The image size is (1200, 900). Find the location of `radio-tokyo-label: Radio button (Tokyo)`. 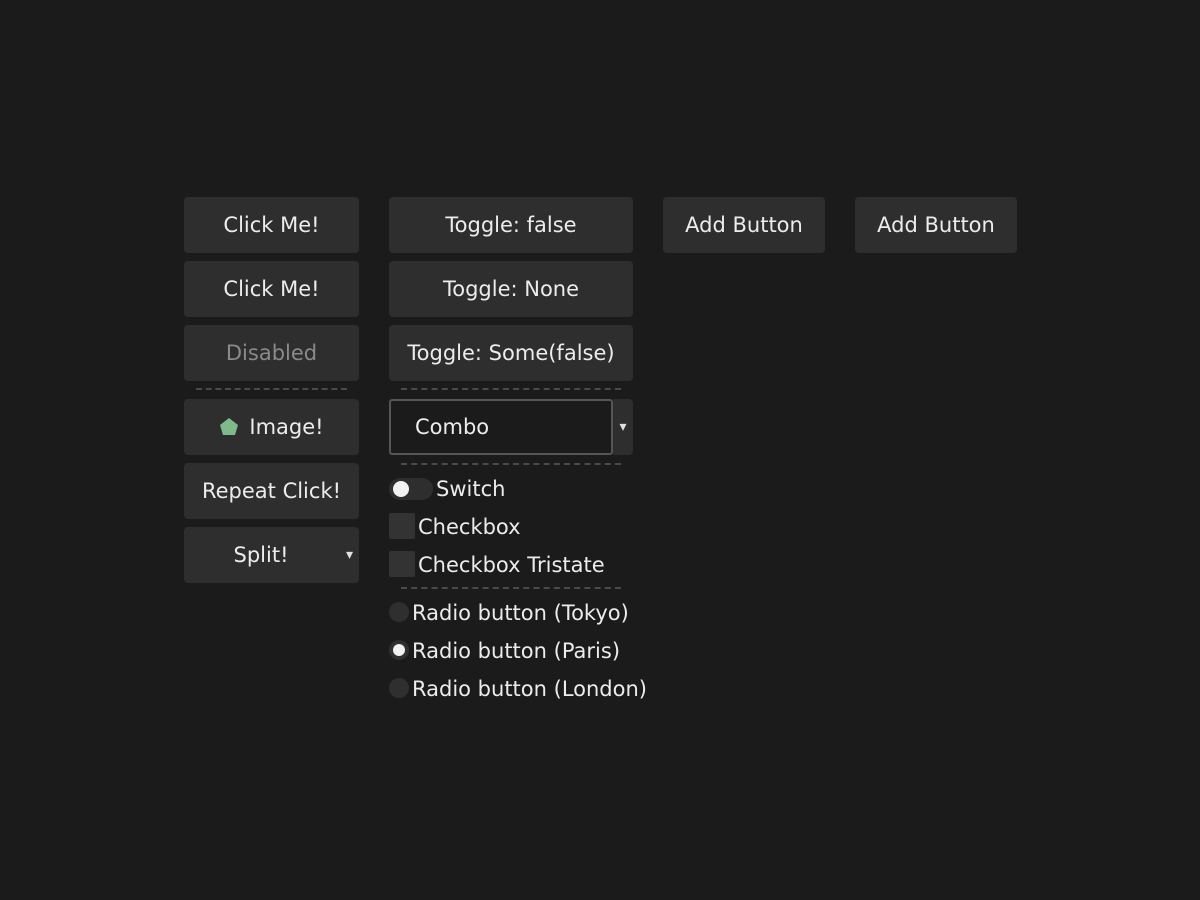

radio-tokyo-label: Radio button (Tokyo) is located at coordinates (520, 613).